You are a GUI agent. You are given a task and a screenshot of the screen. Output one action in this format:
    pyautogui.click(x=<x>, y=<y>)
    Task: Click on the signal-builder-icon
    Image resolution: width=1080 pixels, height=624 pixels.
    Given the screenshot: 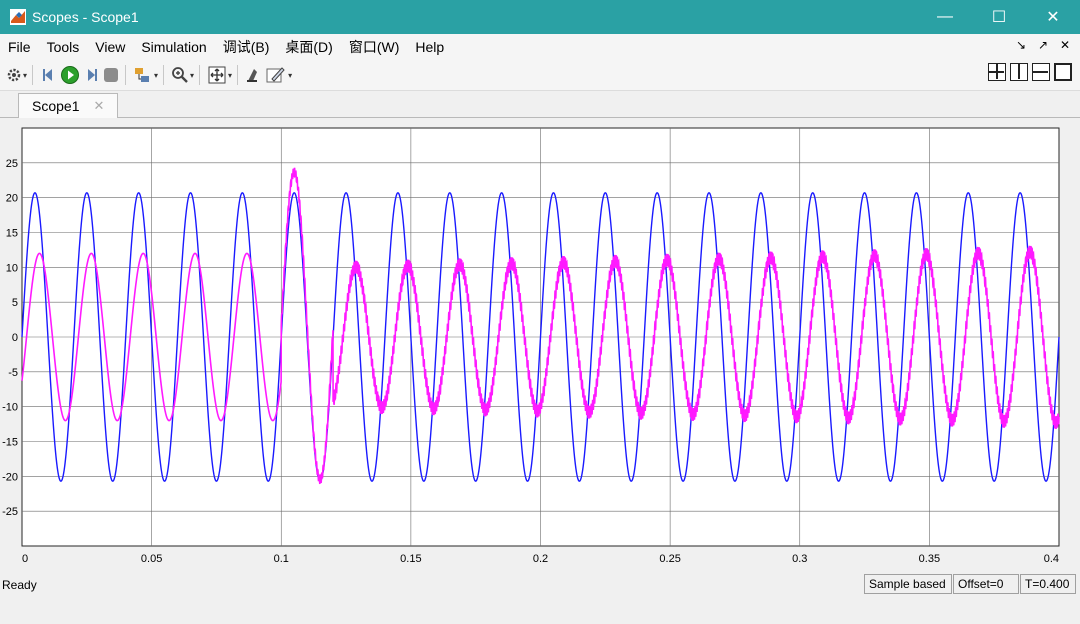 What is the action you would take?
    pyautogui.click(x=143, y=75)
    